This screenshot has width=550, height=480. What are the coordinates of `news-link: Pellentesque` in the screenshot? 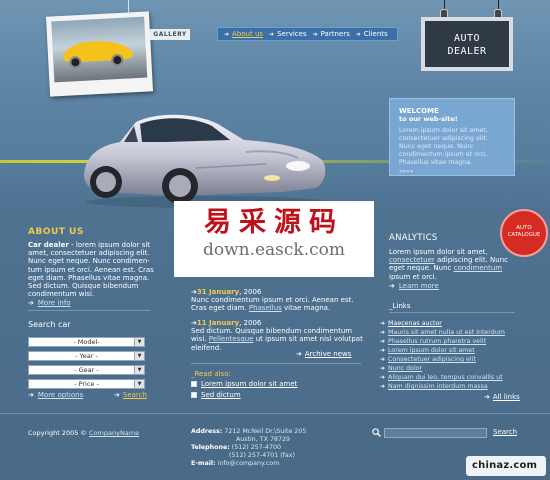 It's located at (231, 339).